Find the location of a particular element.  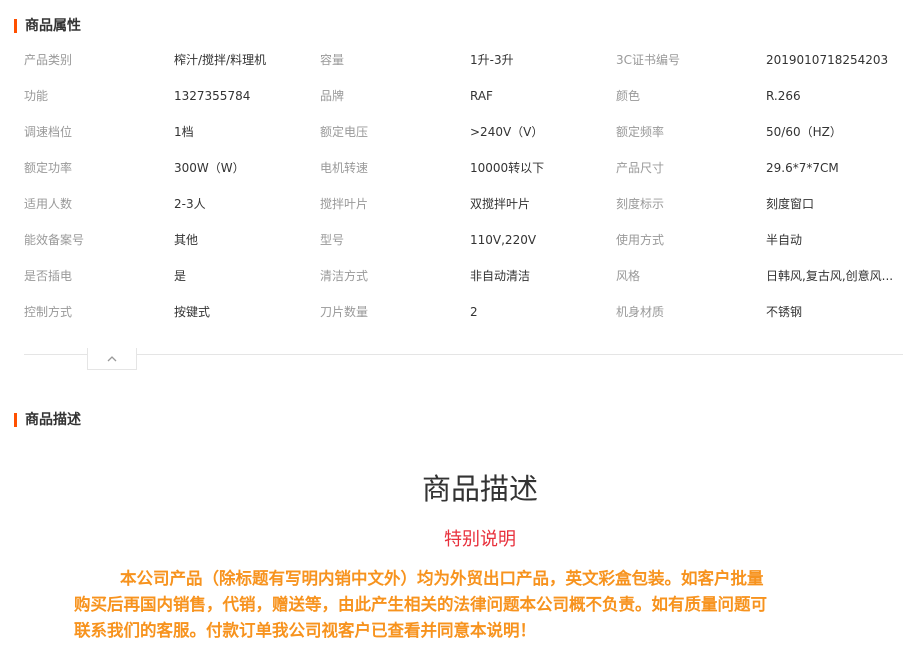

collapse-attributes-button is located at coordinates (112, 359).